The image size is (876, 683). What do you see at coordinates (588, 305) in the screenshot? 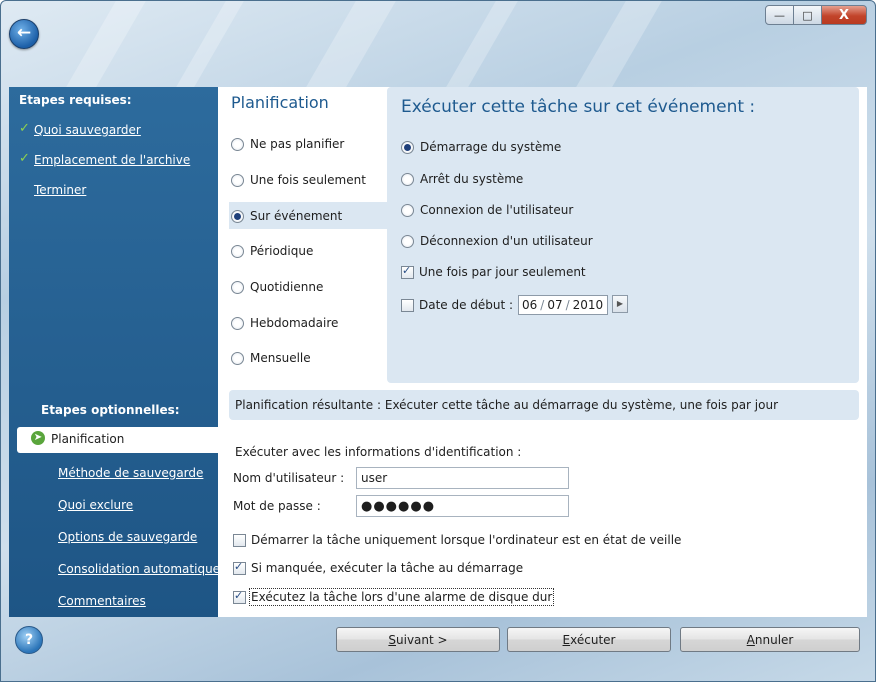
I see `date-year: 2010` at bounding box center [588, 305].